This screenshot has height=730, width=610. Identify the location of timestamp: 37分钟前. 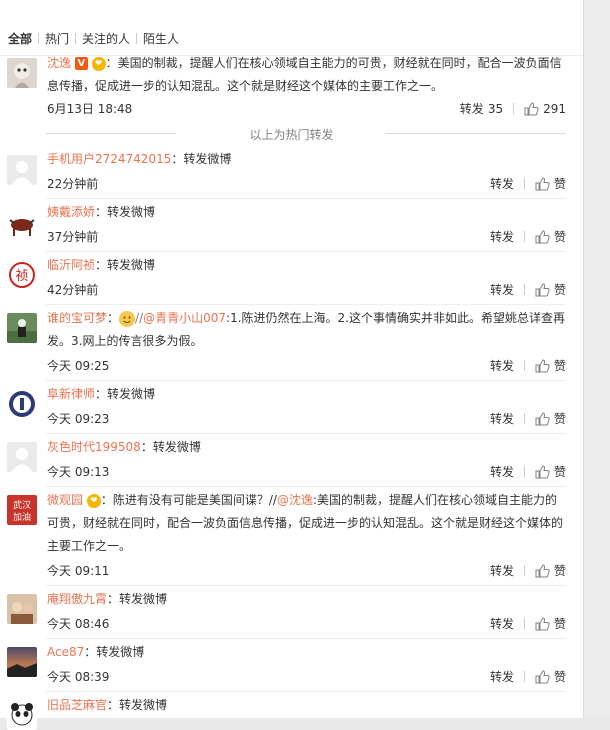
(72, 236).